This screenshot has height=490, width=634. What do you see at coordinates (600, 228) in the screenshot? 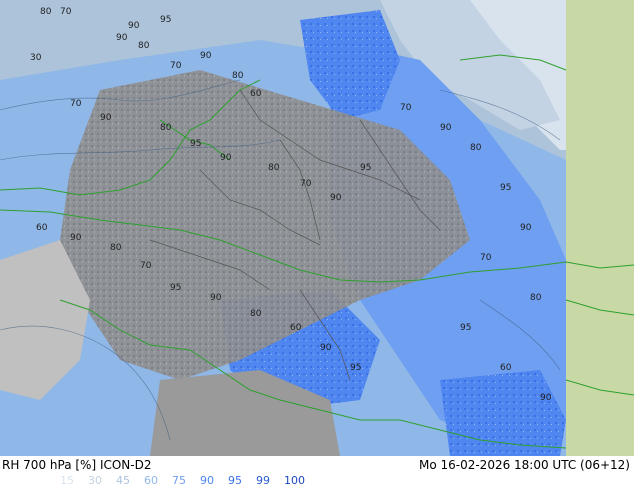
I see `green-region-east` at bounding box center [600, 228].